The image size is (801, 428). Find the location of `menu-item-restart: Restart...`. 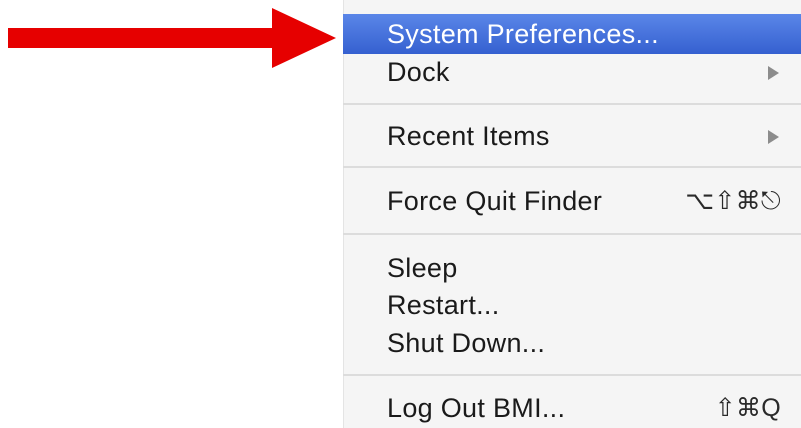

menu-item-restart: Restart... is located at coordinates (572, 305).